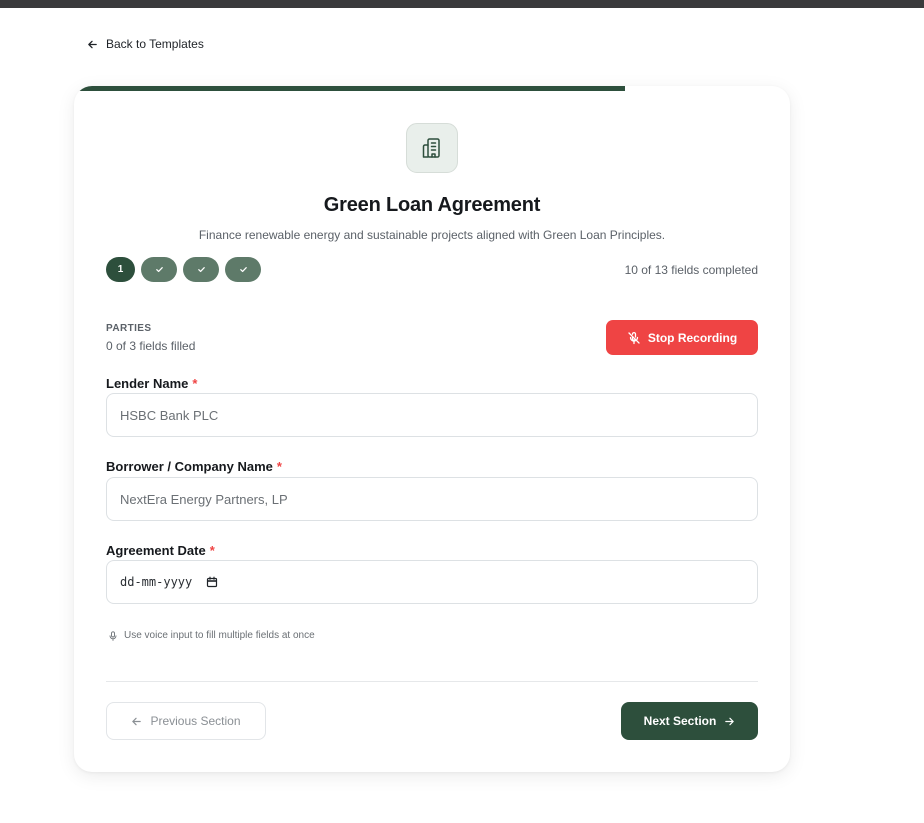 This screenshot has width=924, height=823. I want to click on agreement-date-placeholder: dd-mm-yyyy, so click(156, 582).